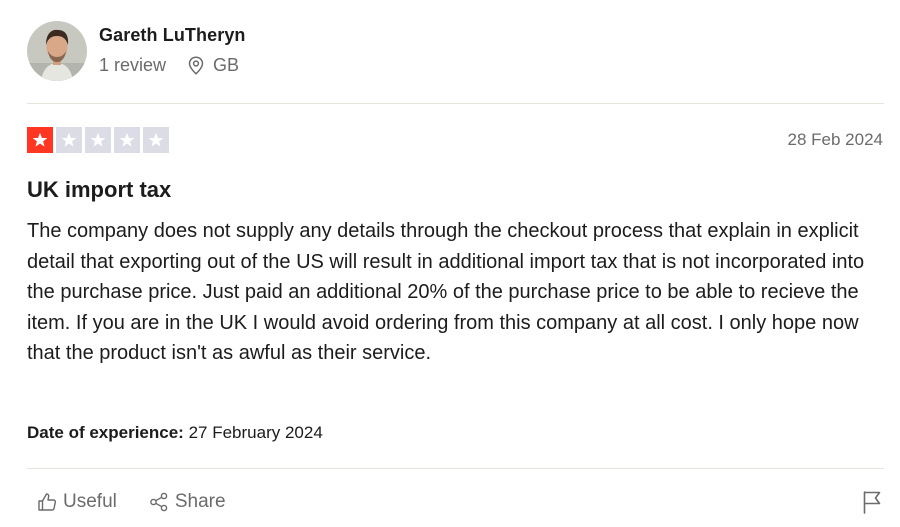 The height and width of the screenshot is (527, 900). I want to click on flag-icon, so click(872, 502).